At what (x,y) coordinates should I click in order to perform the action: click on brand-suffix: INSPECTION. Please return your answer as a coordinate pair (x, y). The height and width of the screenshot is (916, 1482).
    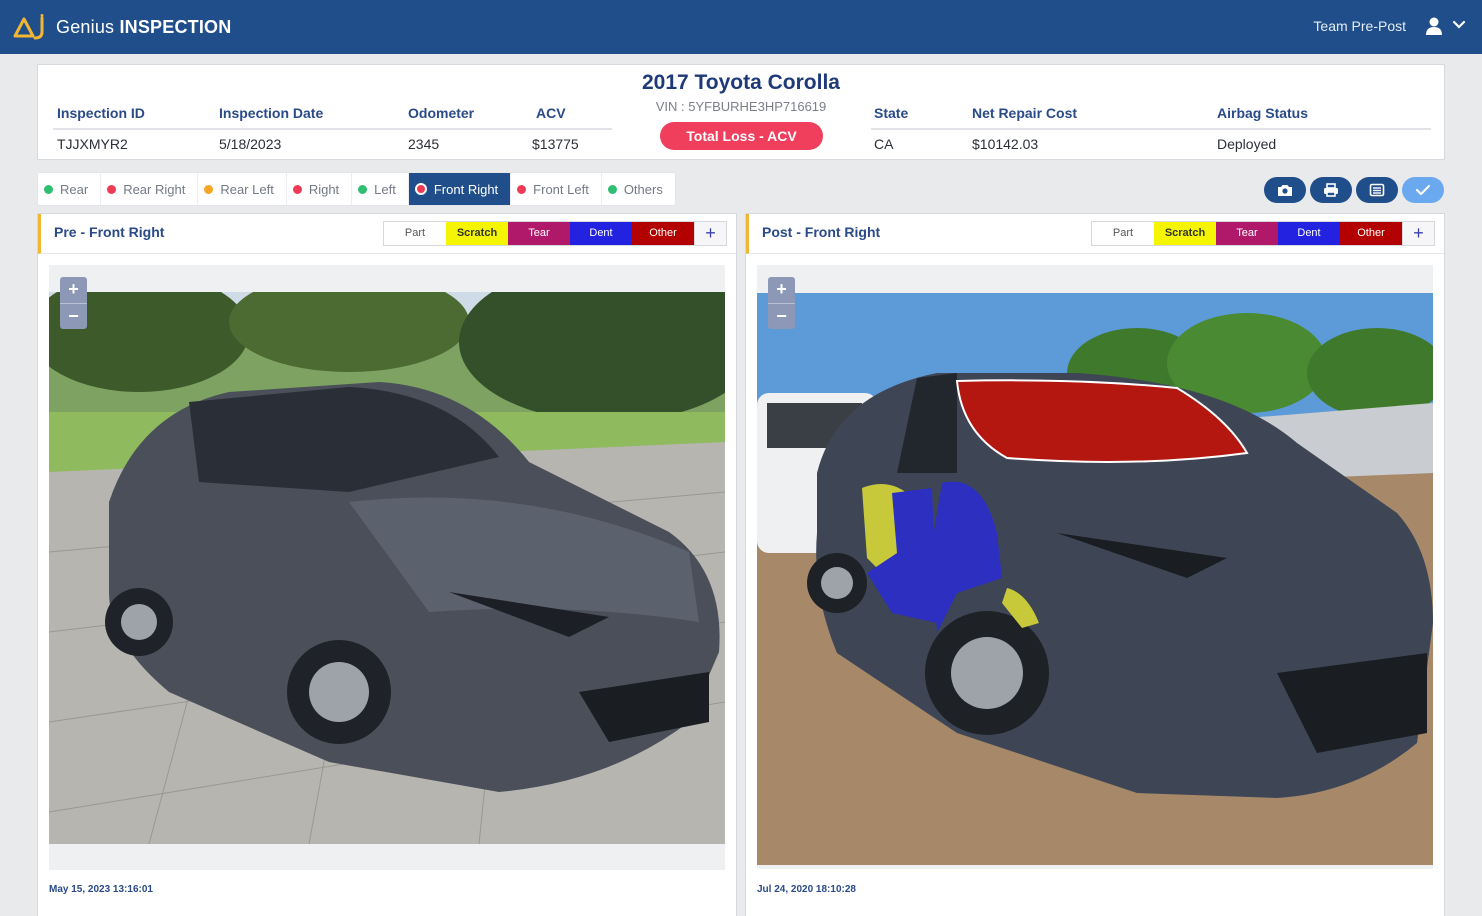
    Looking at the image, I should click on (175, 26).